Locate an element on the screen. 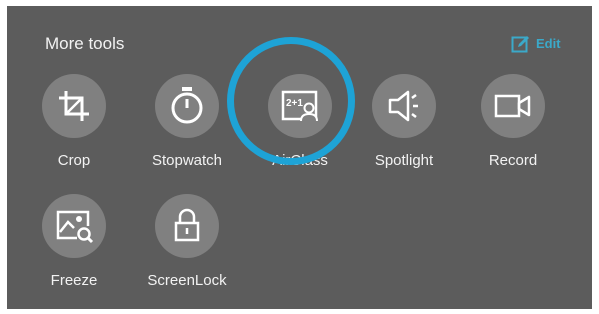 Image resolution: width=599 pixels, height=314 pixels. tool-crop: Crop is located at coordinates (74, 134).